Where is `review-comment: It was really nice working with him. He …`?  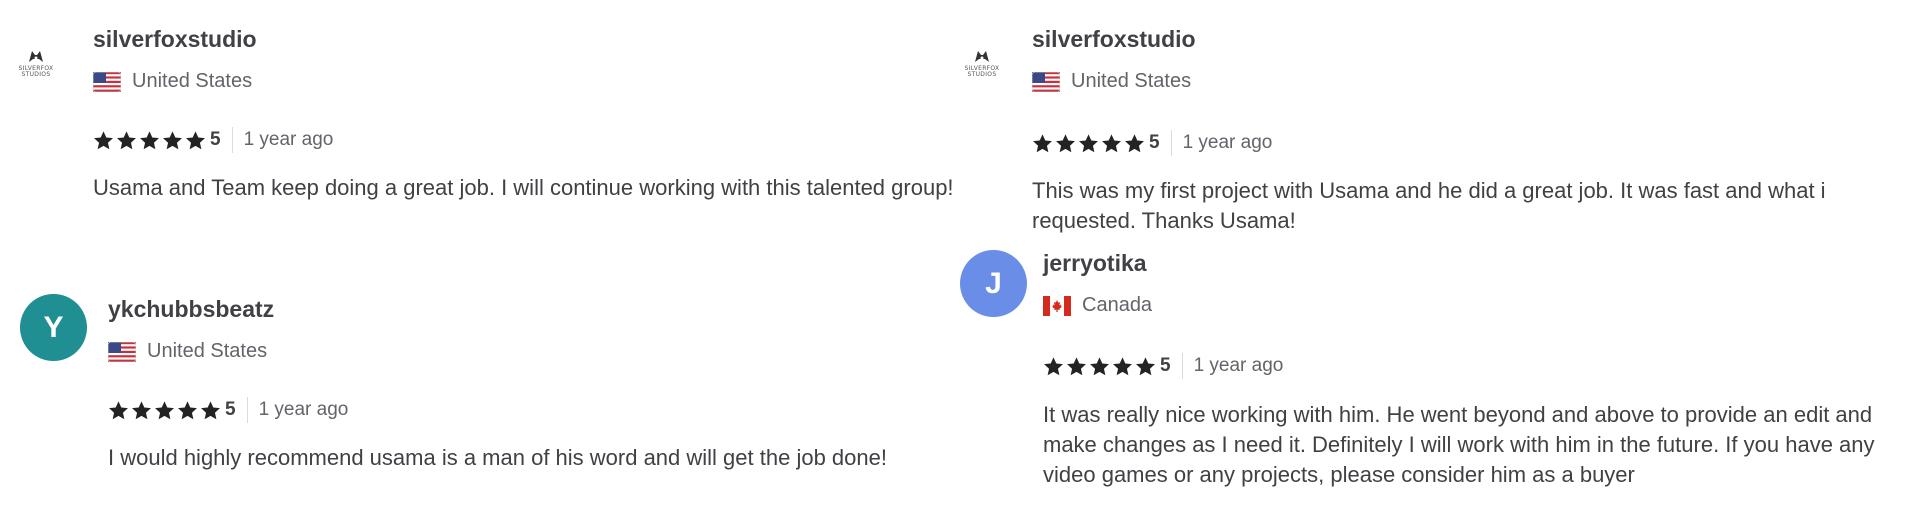
review-comment: It was really nice working with him. He … is located at coordinates (1459, 444).